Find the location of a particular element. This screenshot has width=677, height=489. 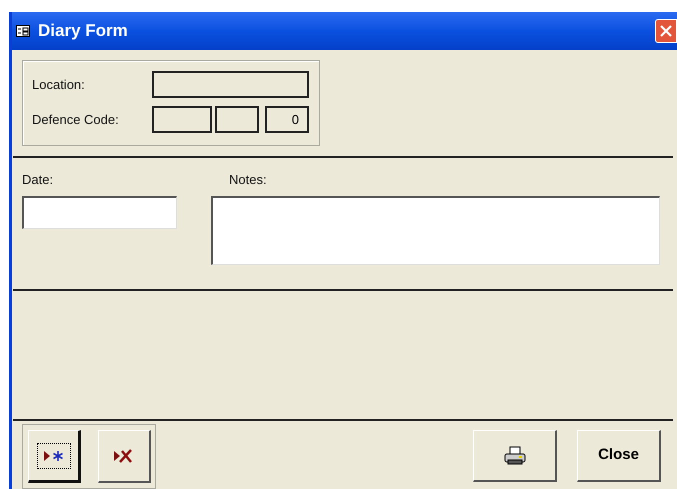

printer-icon is located at coordinates (515, 456).